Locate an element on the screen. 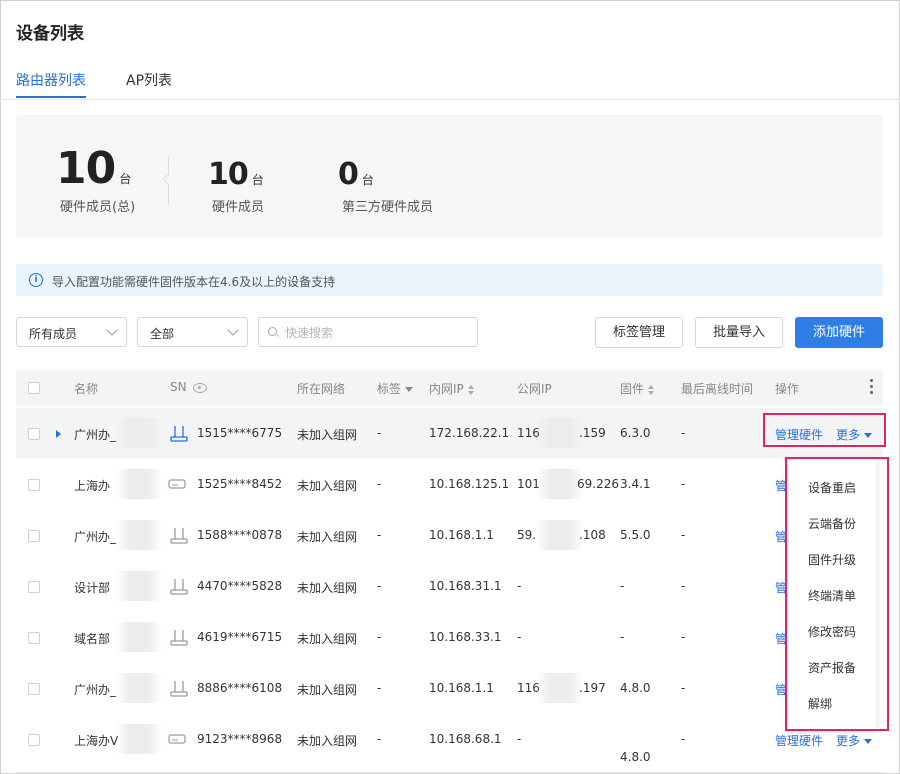 The width and height of the screenshot is (900, 774). search-input is located at coordinates (377, 333).